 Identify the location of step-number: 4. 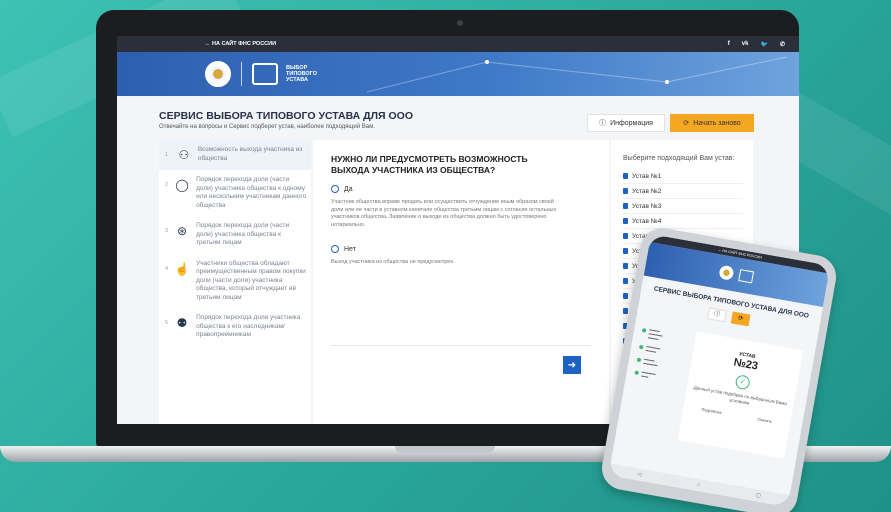
(167, 268).